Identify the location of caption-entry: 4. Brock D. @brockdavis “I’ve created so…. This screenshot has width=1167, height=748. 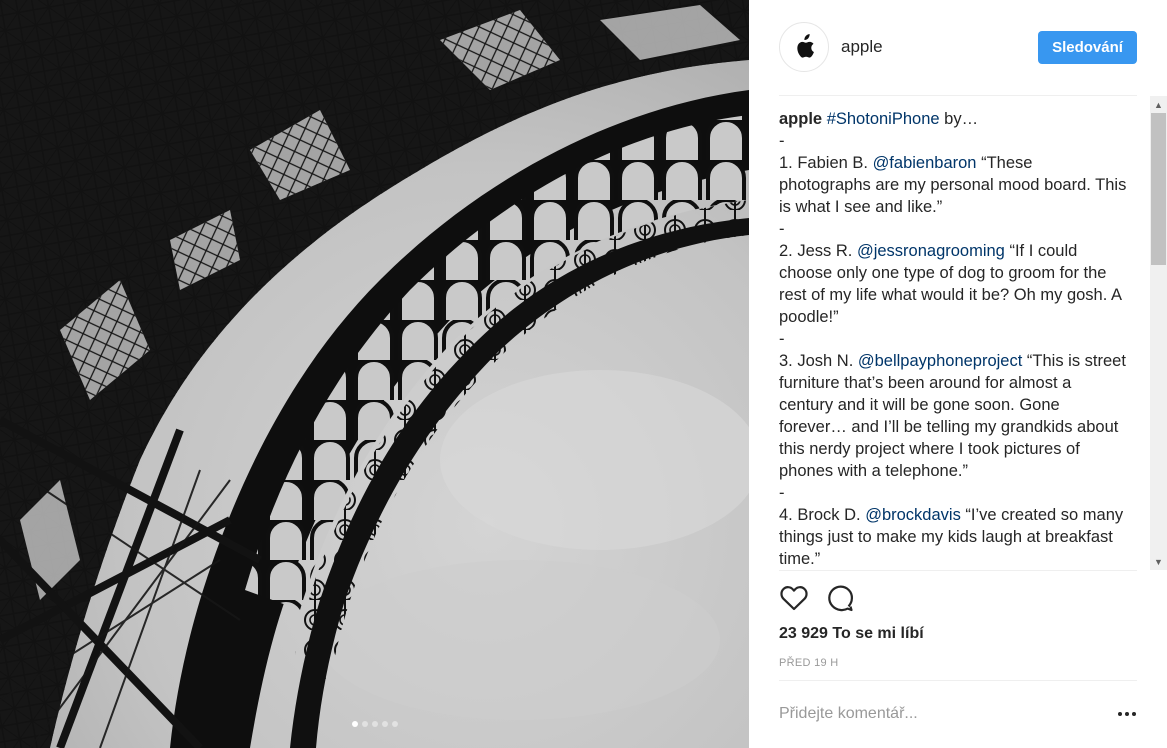
(953, 537).